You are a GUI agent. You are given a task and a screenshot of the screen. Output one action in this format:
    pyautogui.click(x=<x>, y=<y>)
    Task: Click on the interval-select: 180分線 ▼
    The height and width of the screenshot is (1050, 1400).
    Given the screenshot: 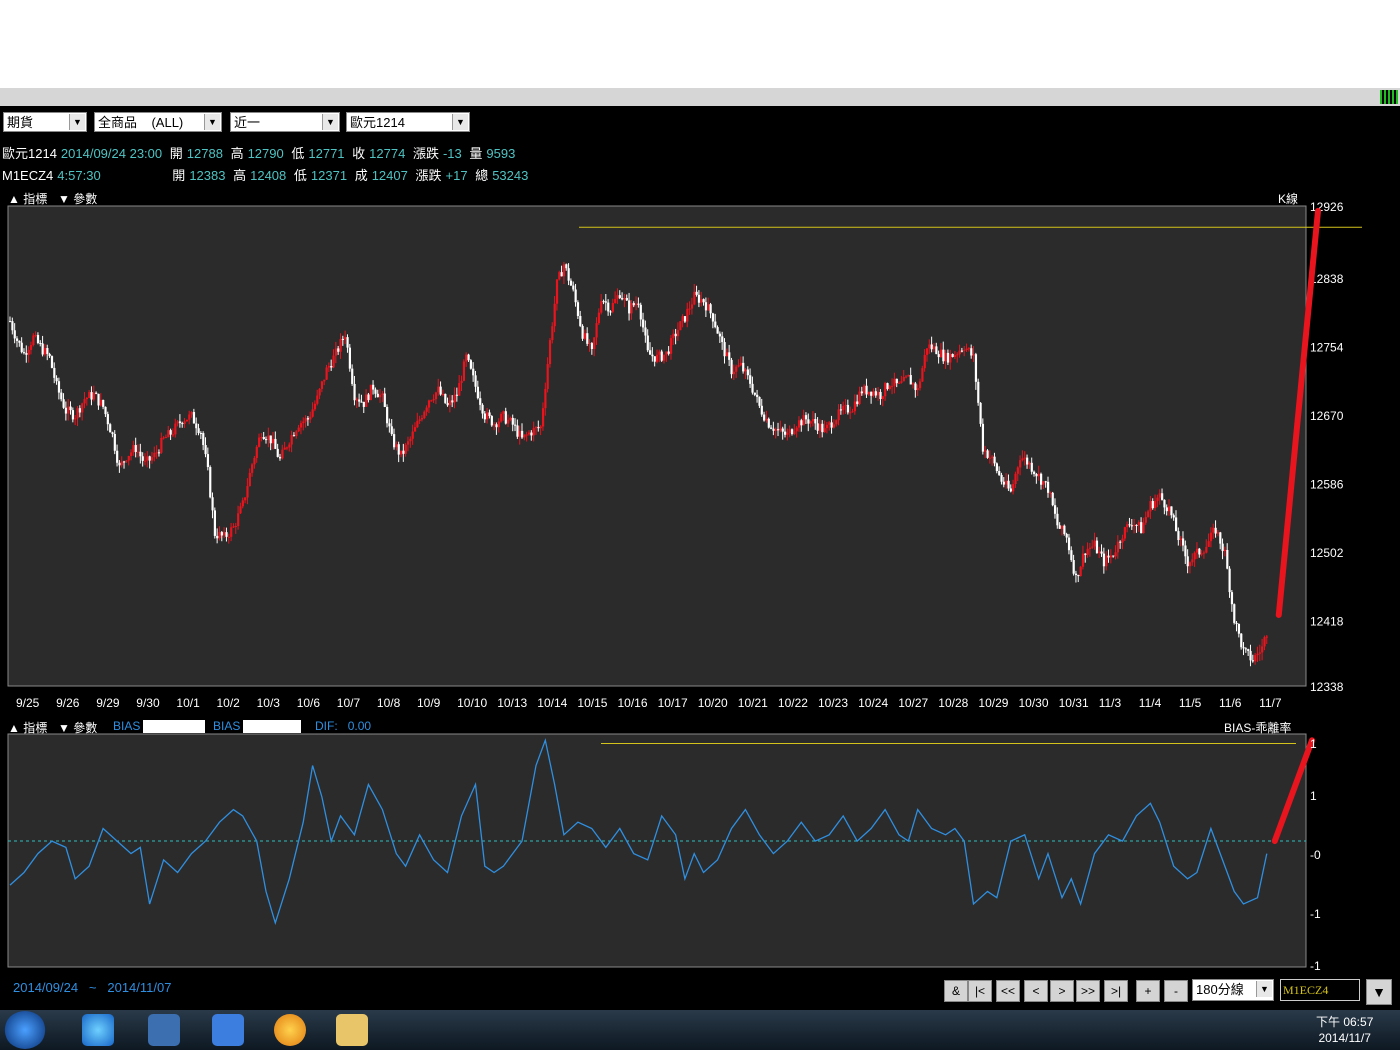 What is the action you would take?
    pyautogui.click(x=1233, y=990)
    